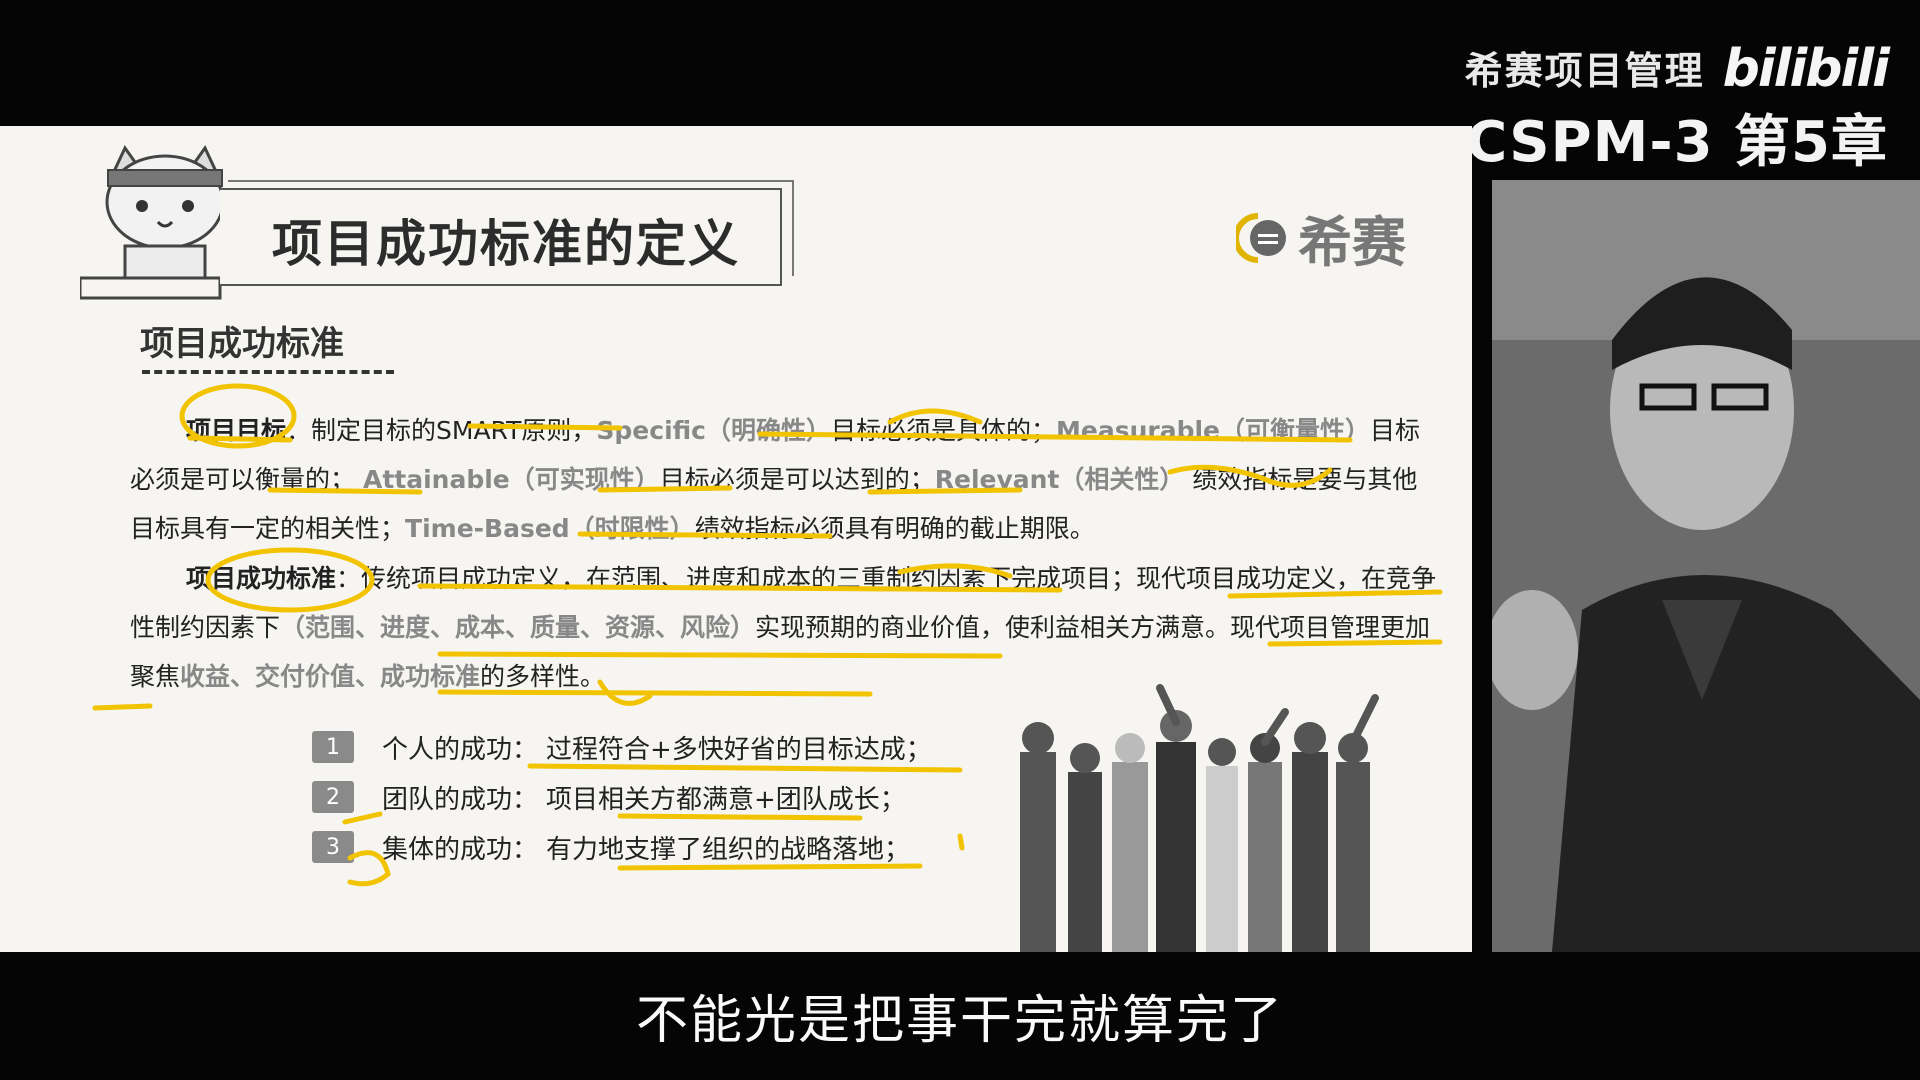 The image size is (1920, 1080). Describe the element at coordinates (460, 749) in the screenshot. I see `list-item-label: 个人的成功：` at that location.